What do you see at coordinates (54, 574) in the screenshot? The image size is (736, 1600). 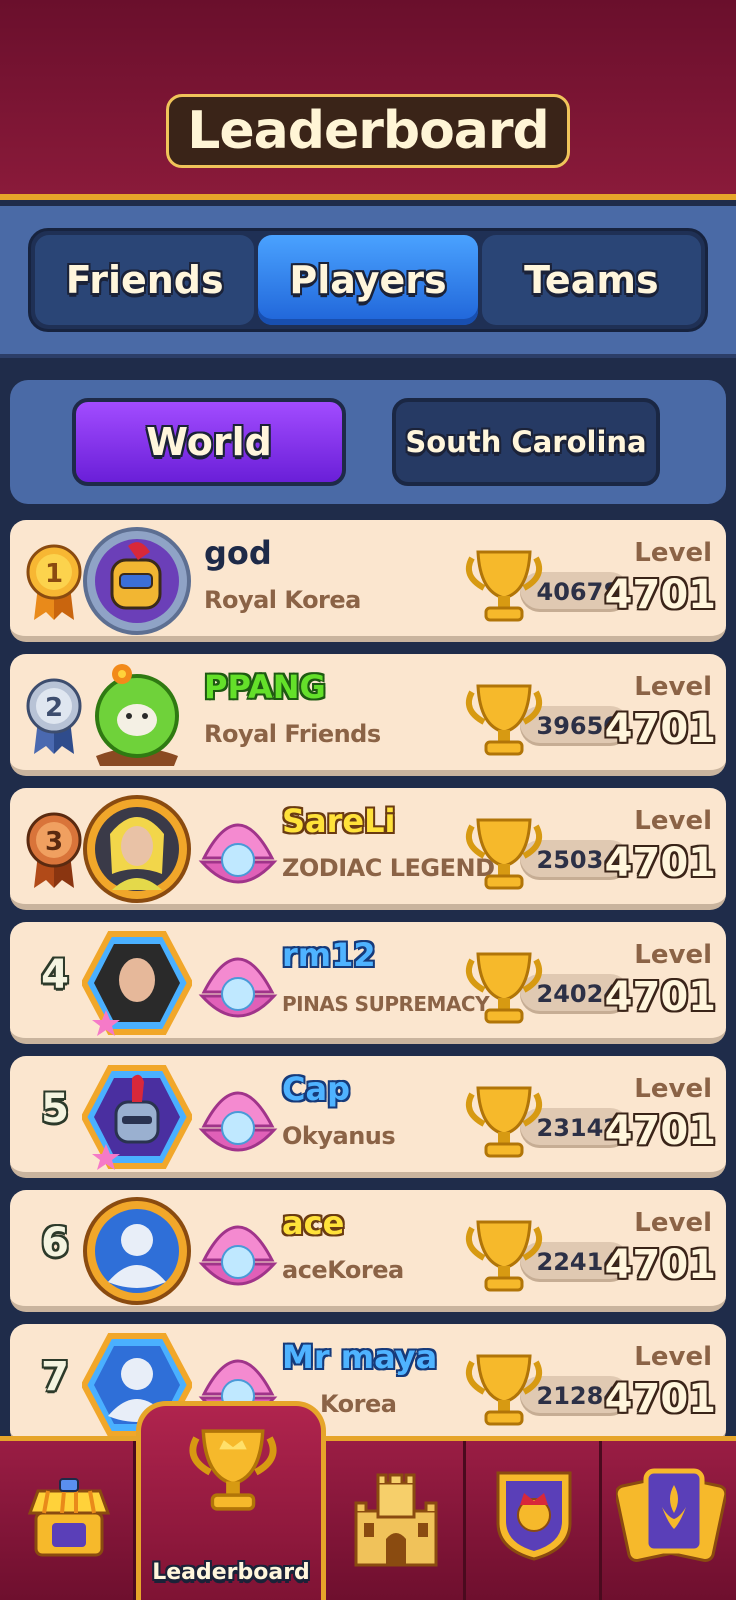 I see `svg-text: 1` at bounding box center [54, 574].